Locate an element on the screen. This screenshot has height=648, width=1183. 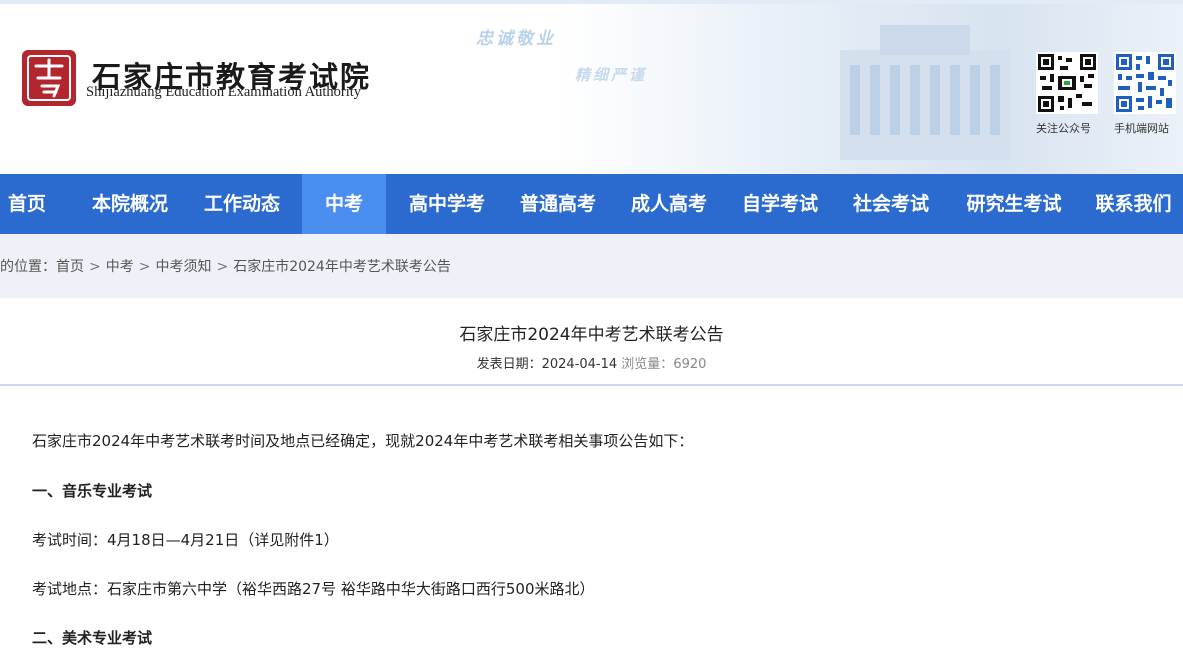
qr-label-wechat: 关注公众号 is located at coordinates (1063, 128).